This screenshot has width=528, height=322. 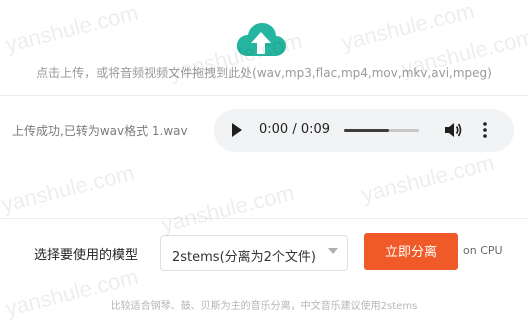 What do you see at coordinates (244, 257) in the screenshot?
I see `model-select-value: 2stems(分离为2个文件)` at bounding box center [244, 257].